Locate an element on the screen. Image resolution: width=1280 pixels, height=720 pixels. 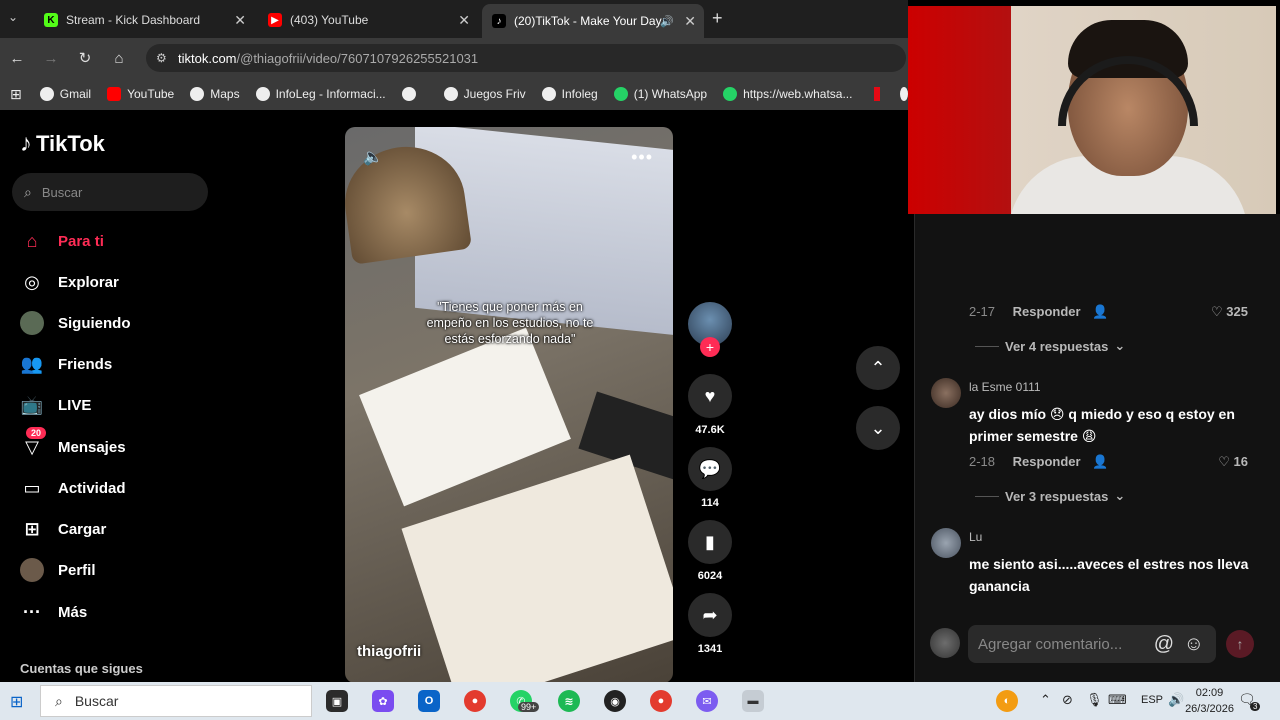
home-icon: ⌂ is located at coordinates (119, 58).